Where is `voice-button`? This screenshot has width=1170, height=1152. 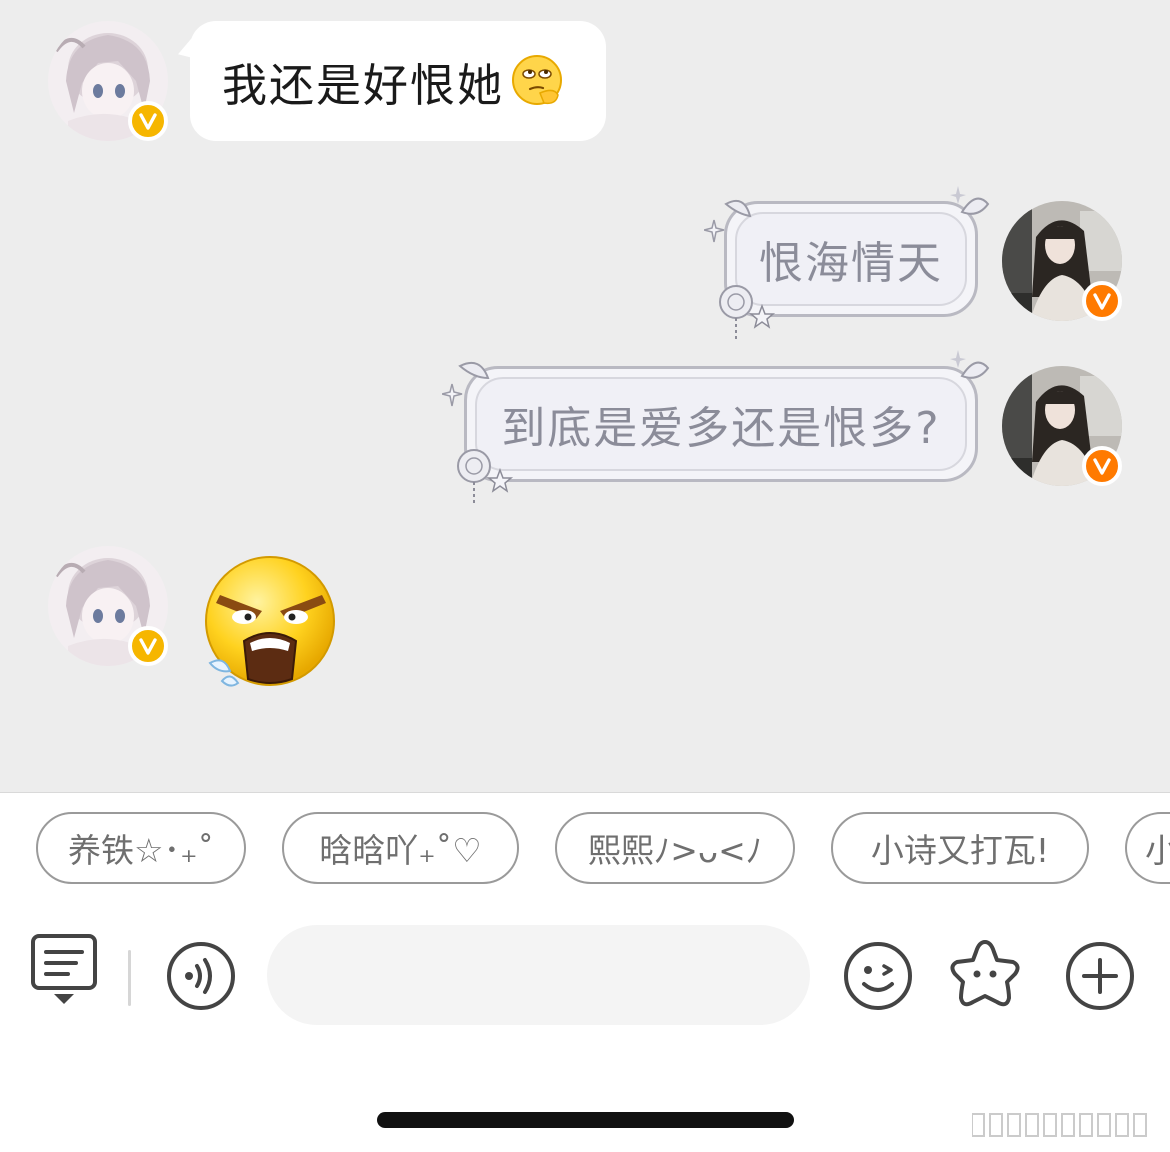 voice-button is located at coordinates (201, 976).